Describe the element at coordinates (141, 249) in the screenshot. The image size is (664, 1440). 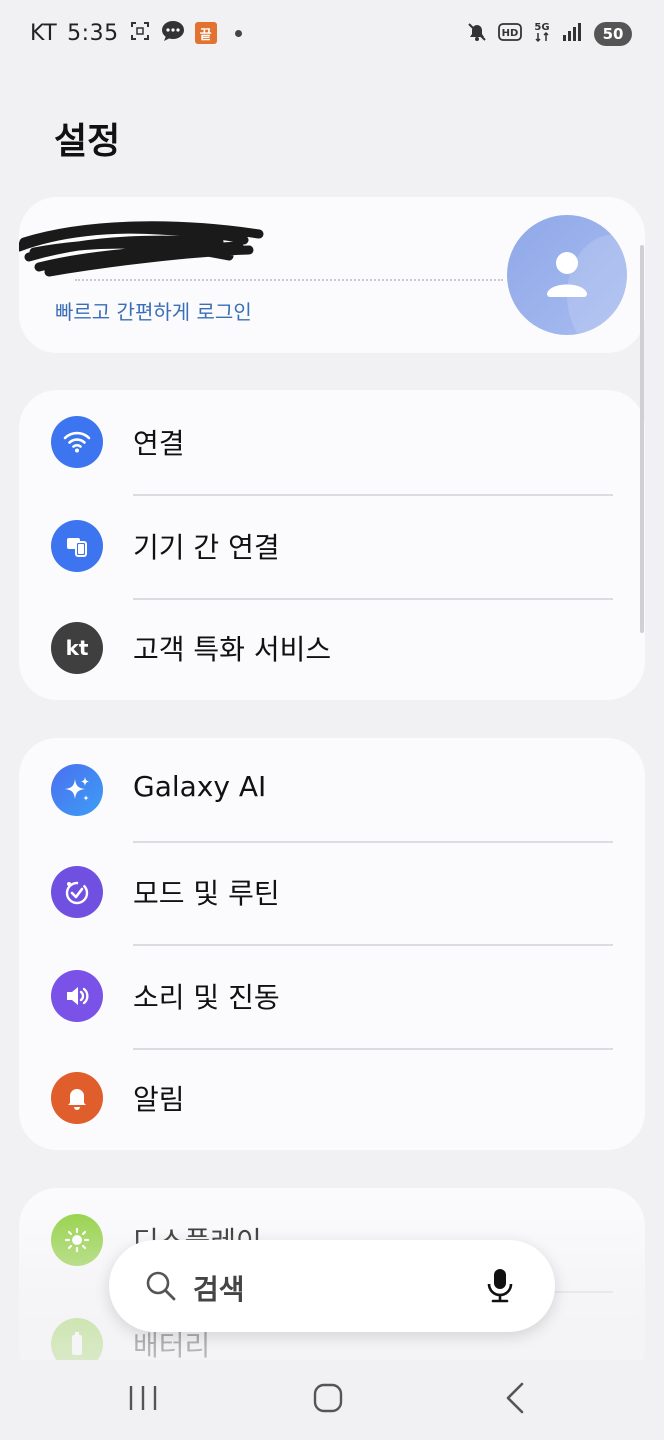
I see `redacted-scribble` at that location.